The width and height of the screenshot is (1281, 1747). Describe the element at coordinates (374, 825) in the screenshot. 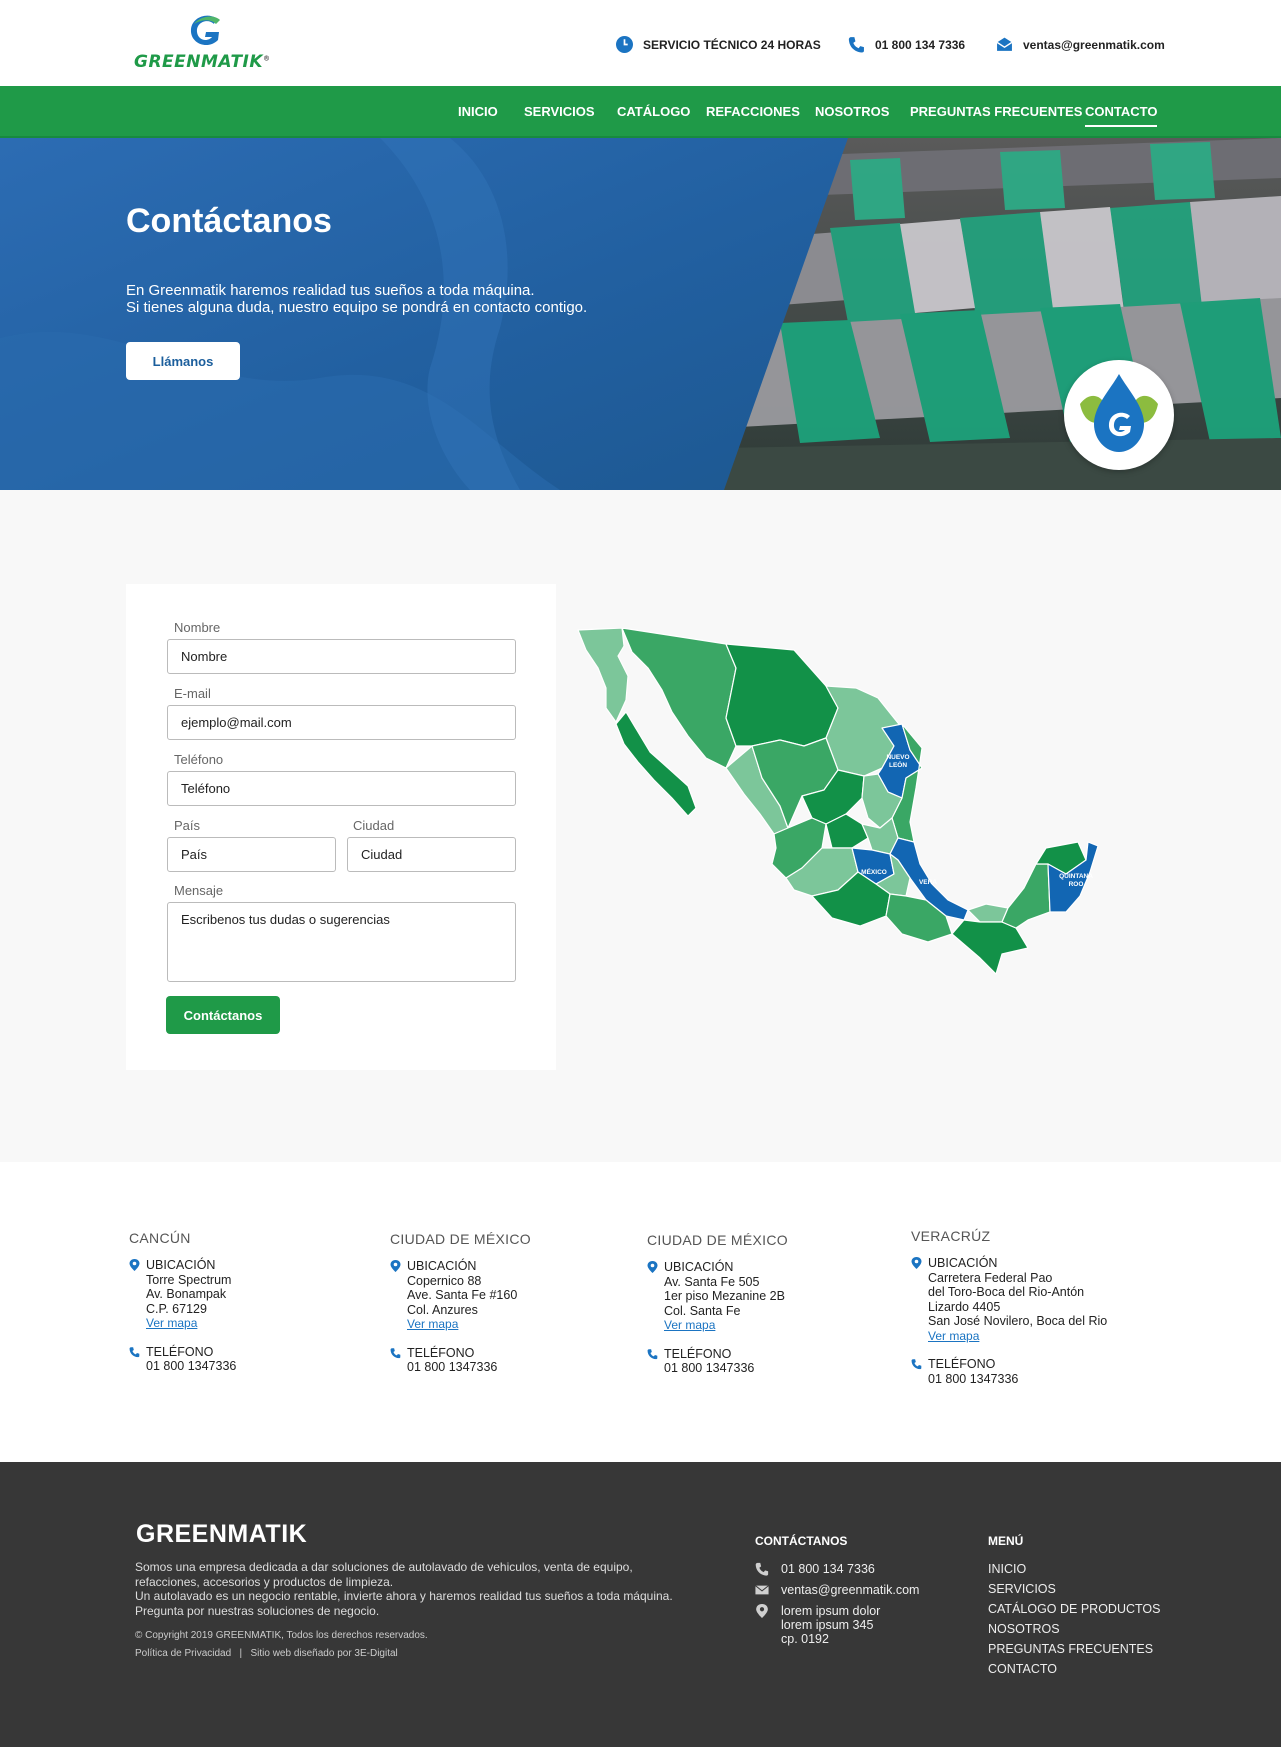

I see `city-label: Ciudad` at that location.